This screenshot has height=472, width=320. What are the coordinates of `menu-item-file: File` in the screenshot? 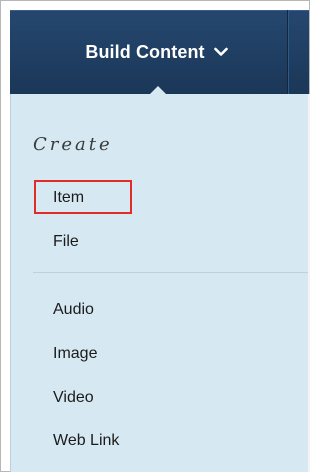 It's located at (66, 242).